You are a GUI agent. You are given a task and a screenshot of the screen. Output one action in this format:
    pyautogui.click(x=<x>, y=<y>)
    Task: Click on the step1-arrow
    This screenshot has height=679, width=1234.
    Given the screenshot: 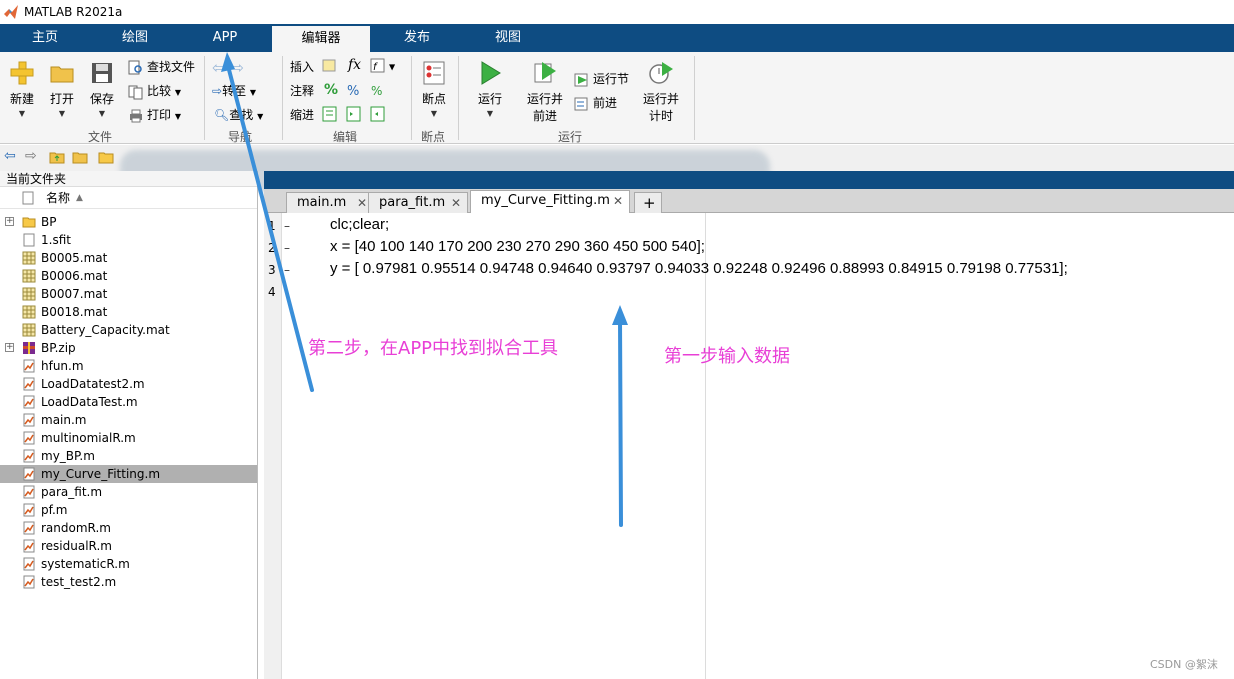 What is the action you would take?
    pyautogui.click(x=620, y=421)
    